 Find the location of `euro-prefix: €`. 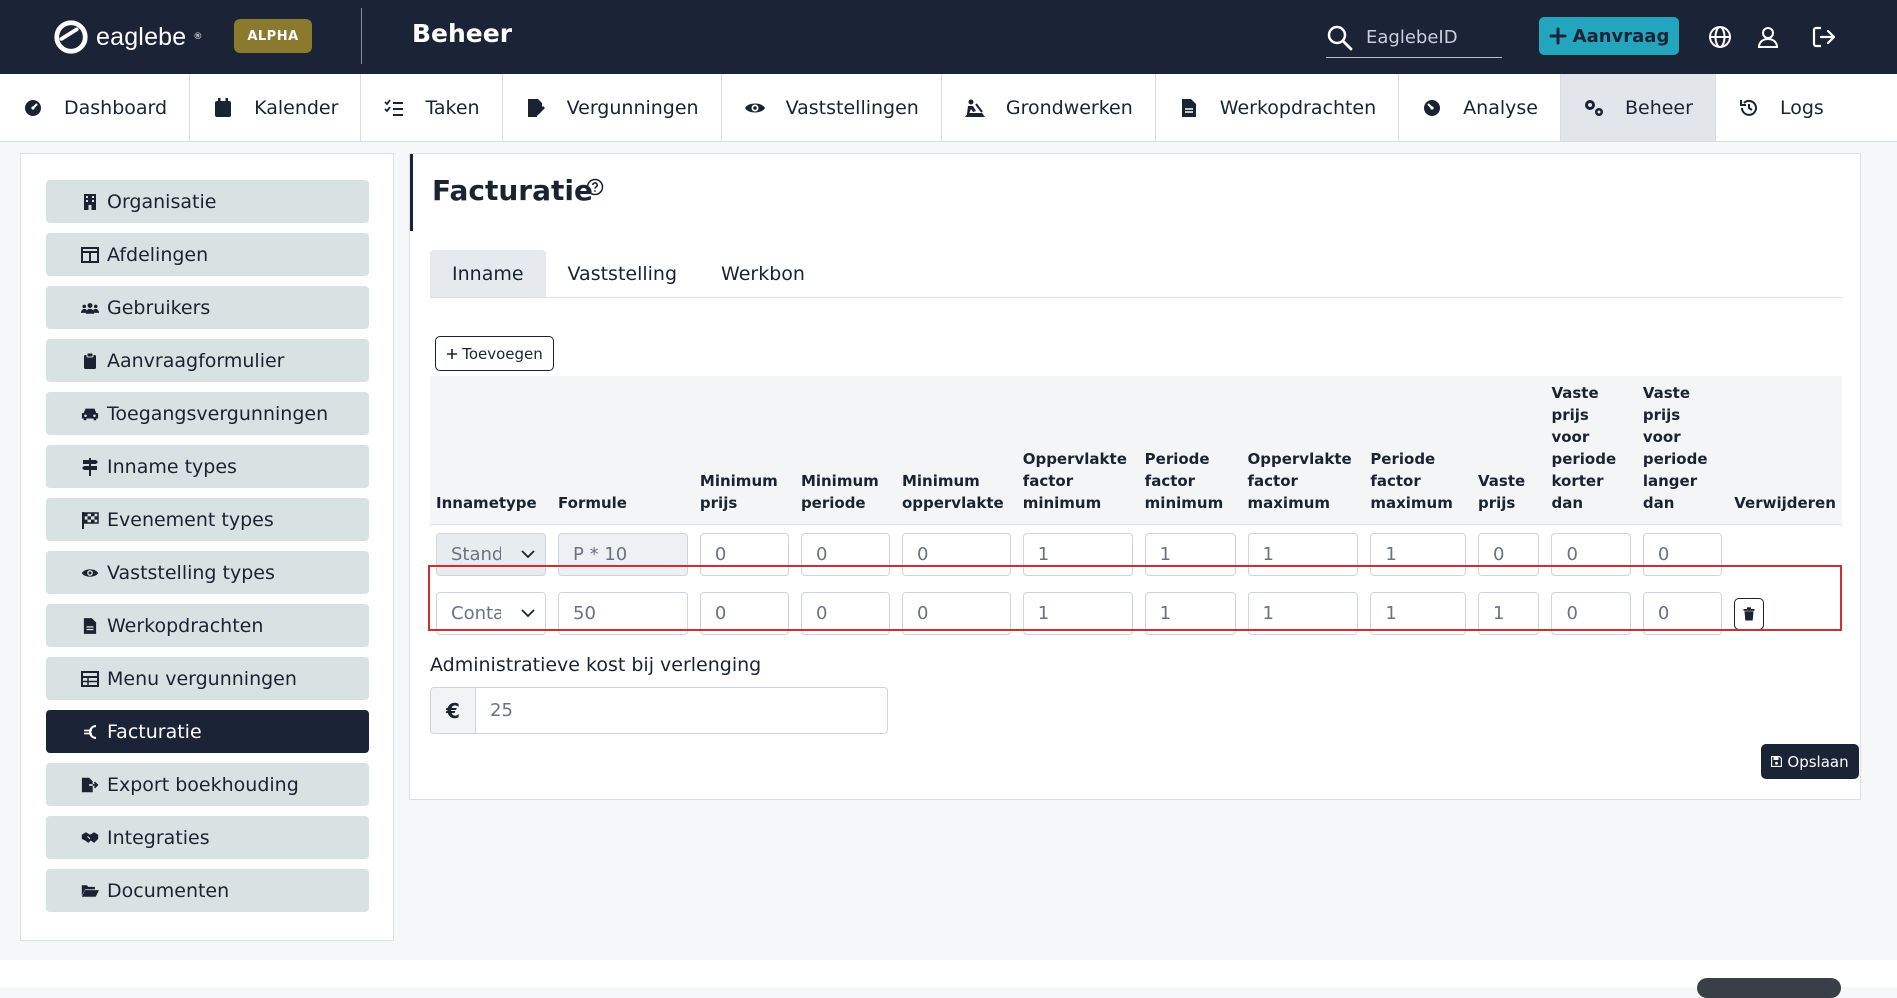

euro-prefix: € is located at coordinates (453, 710).